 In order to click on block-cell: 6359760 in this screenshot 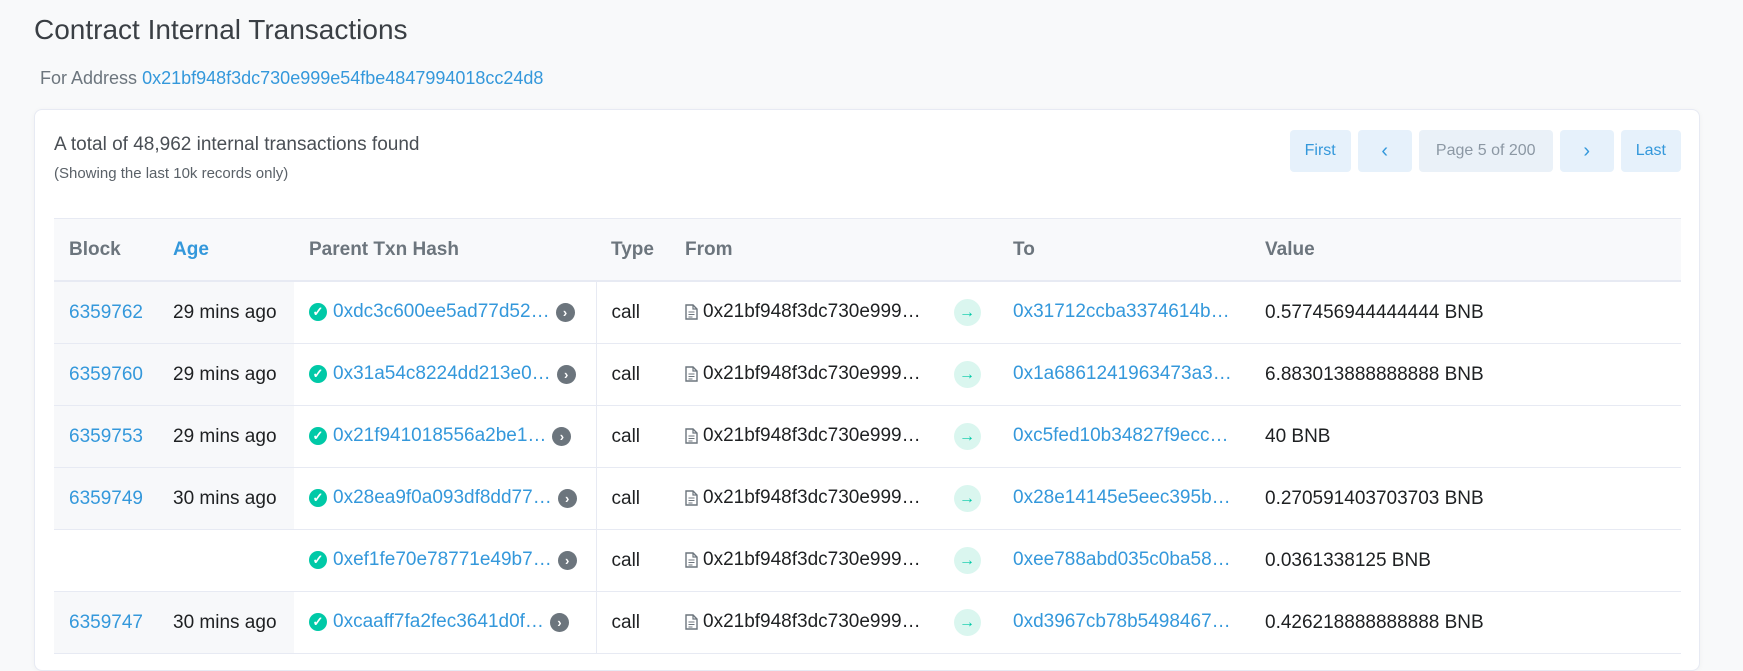, I will do `click(106, 374)`.